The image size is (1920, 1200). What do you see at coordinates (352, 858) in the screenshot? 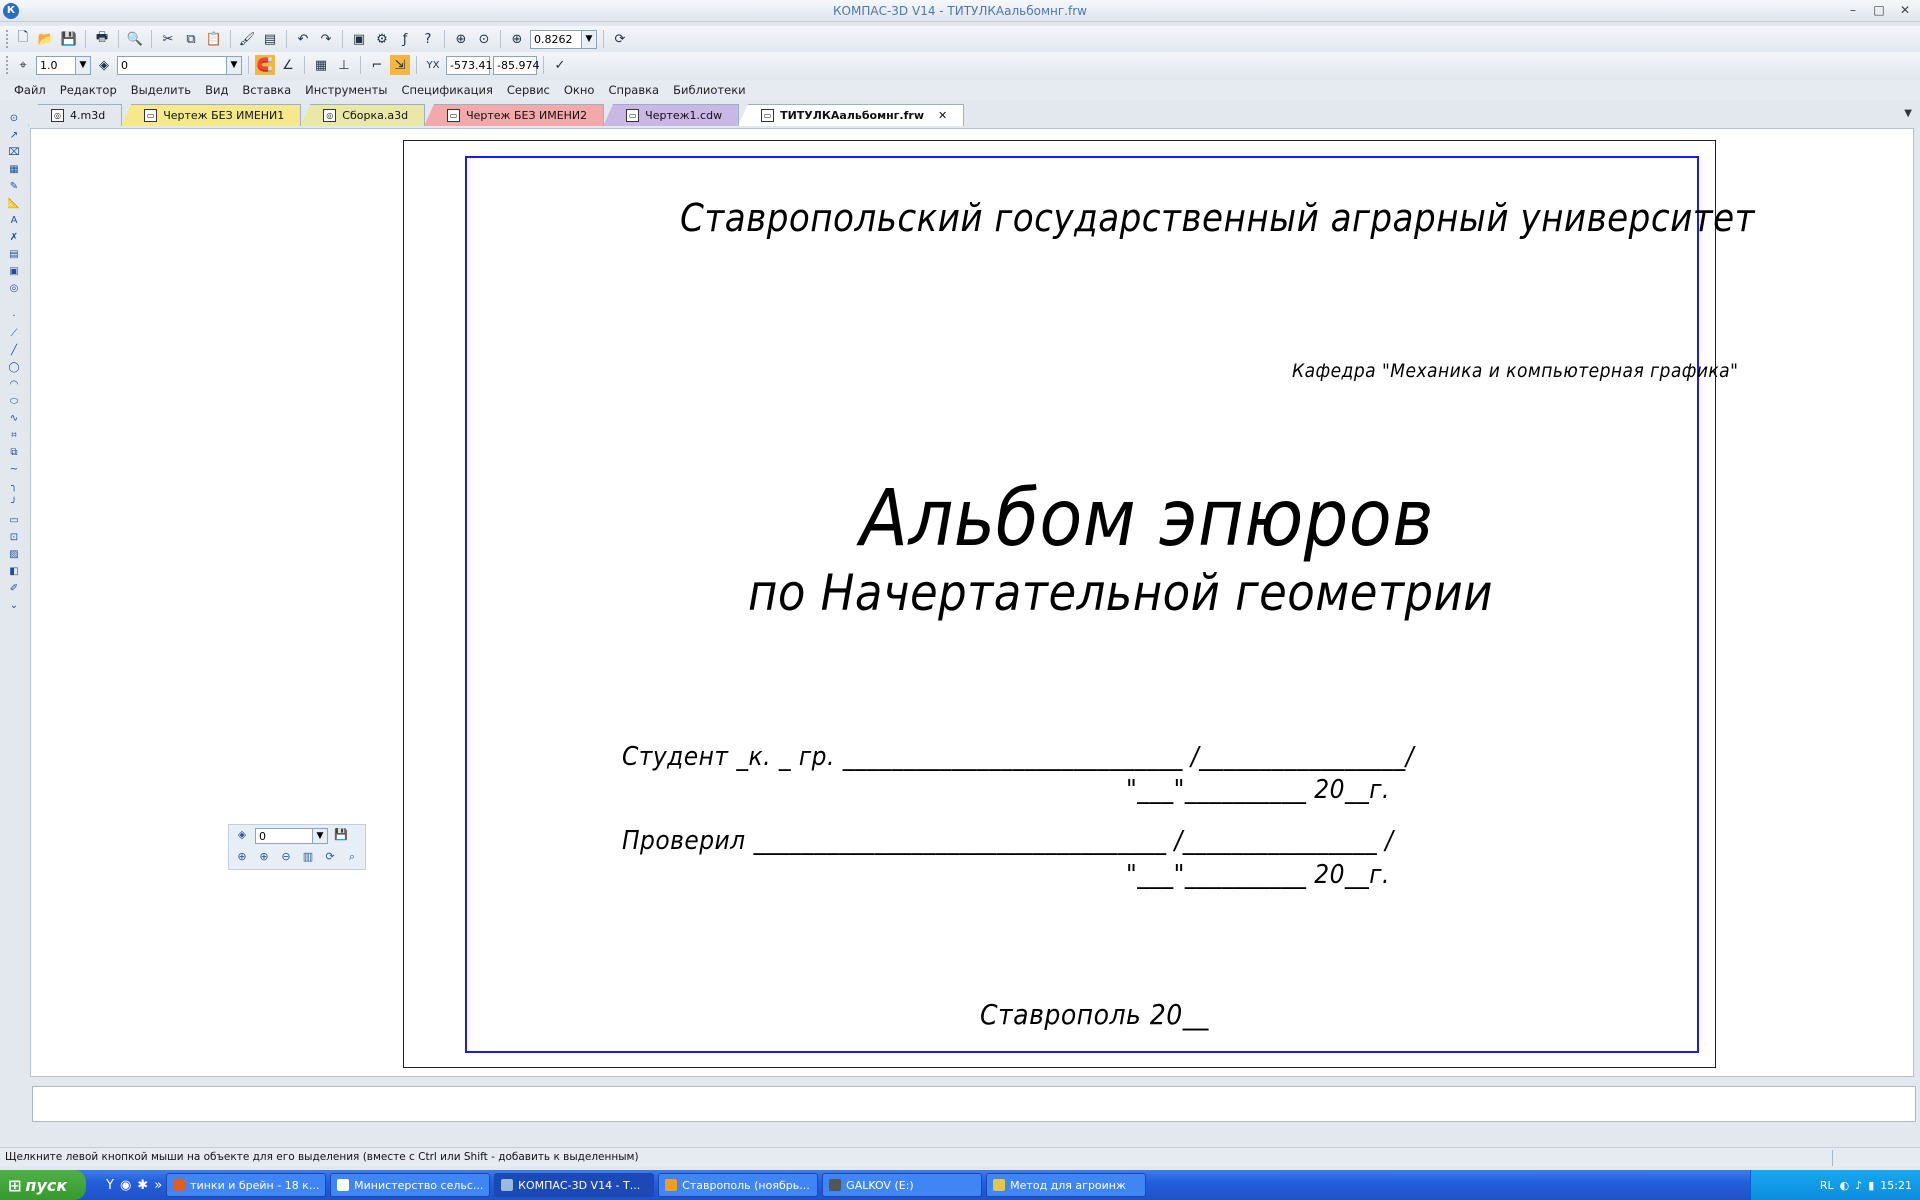
I see `show-all-icon: ⌕` at bounding box center [352, 858].